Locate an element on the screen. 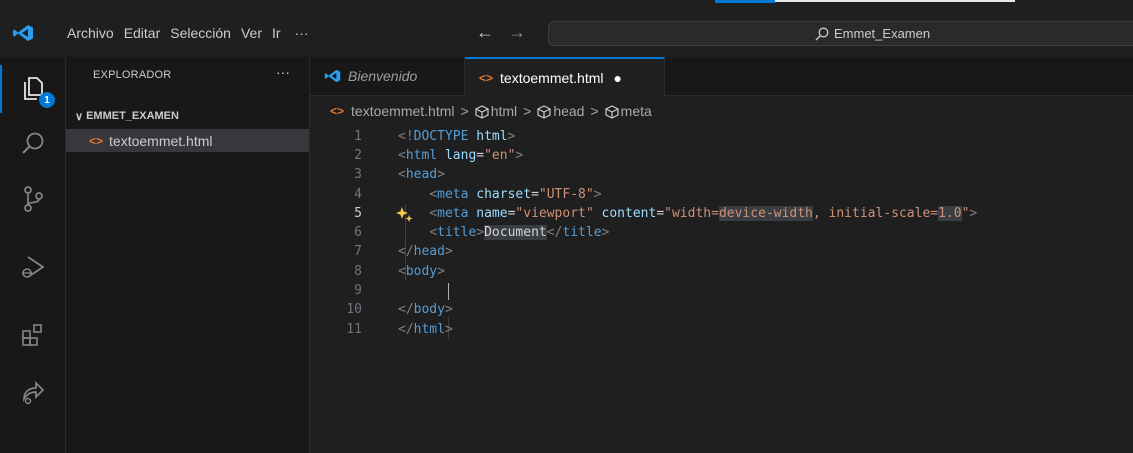 This screenshot has width=1133, height=453. menu-seleccion: Selección is located at coordinates (200, 33).